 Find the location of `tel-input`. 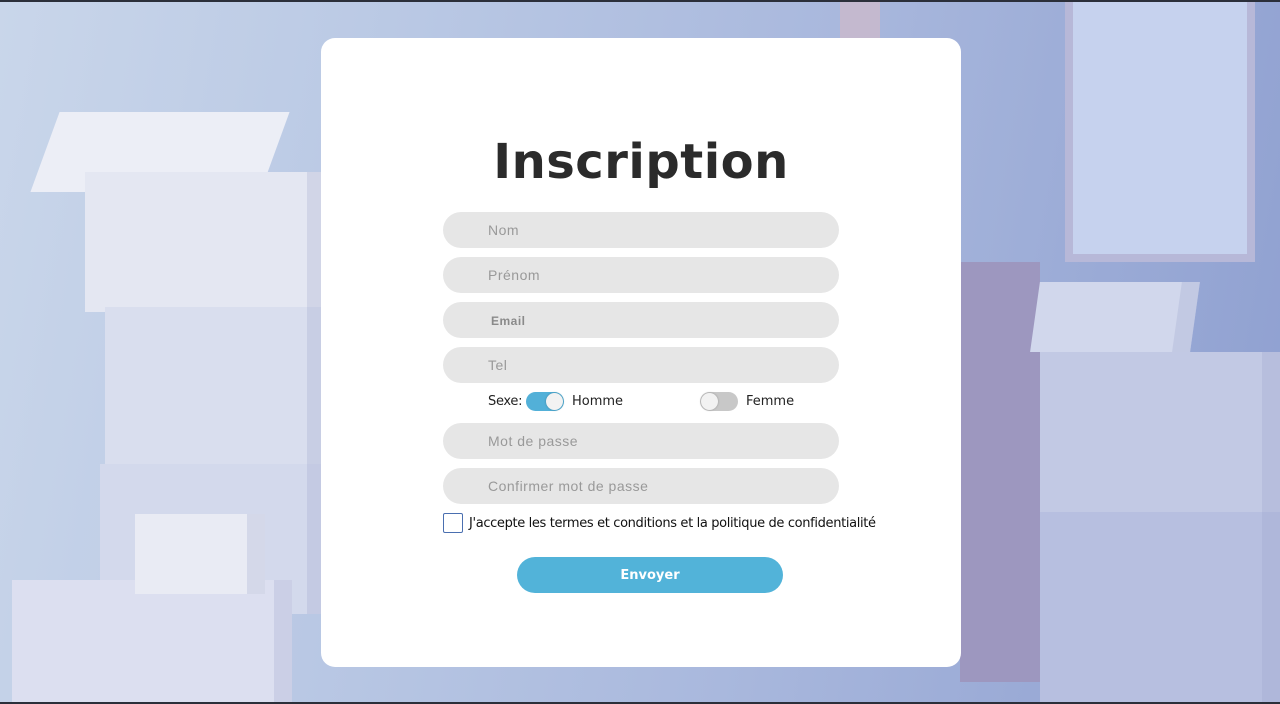

tel-input is located at coordinates (641, 365).